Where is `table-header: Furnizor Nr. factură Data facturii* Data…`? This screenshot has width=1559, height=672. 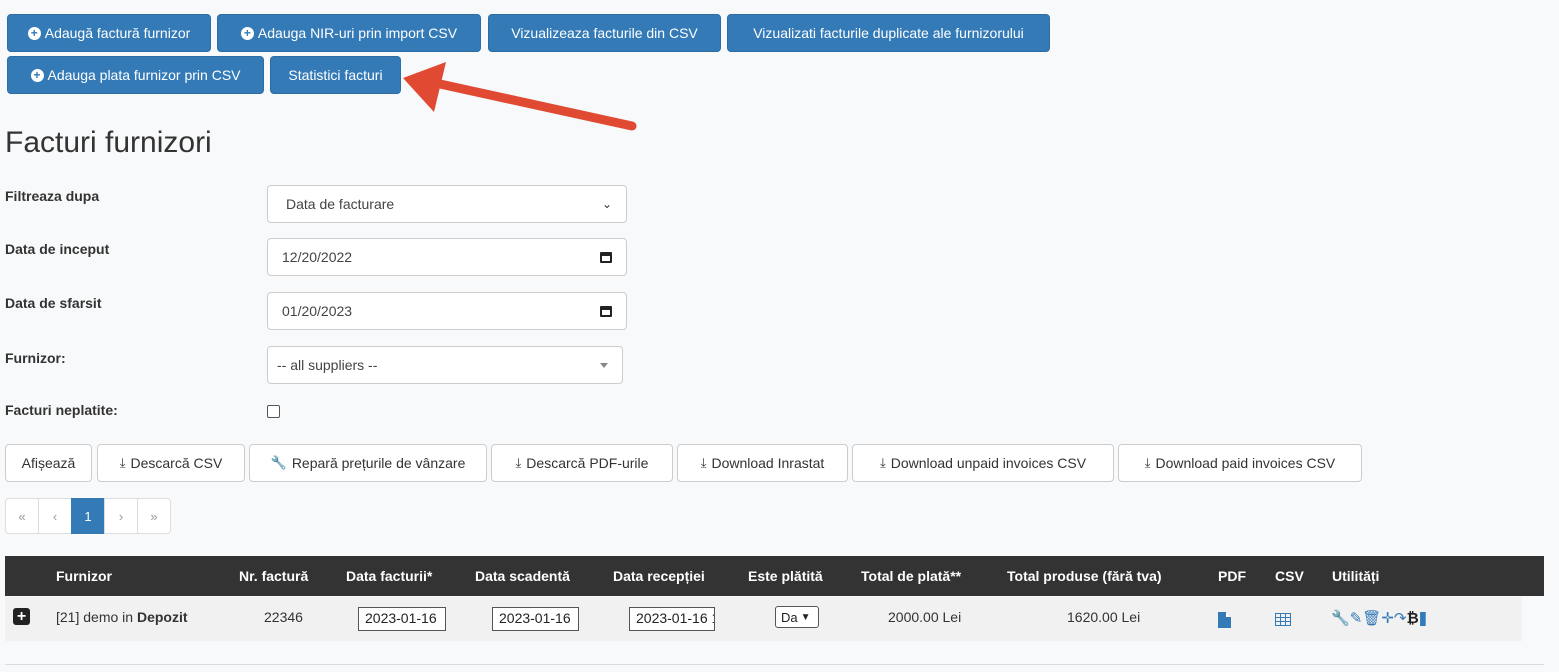
table-header: Furnizor Nr. factură Data facturii* Data… is located at coordinates (774, 576).